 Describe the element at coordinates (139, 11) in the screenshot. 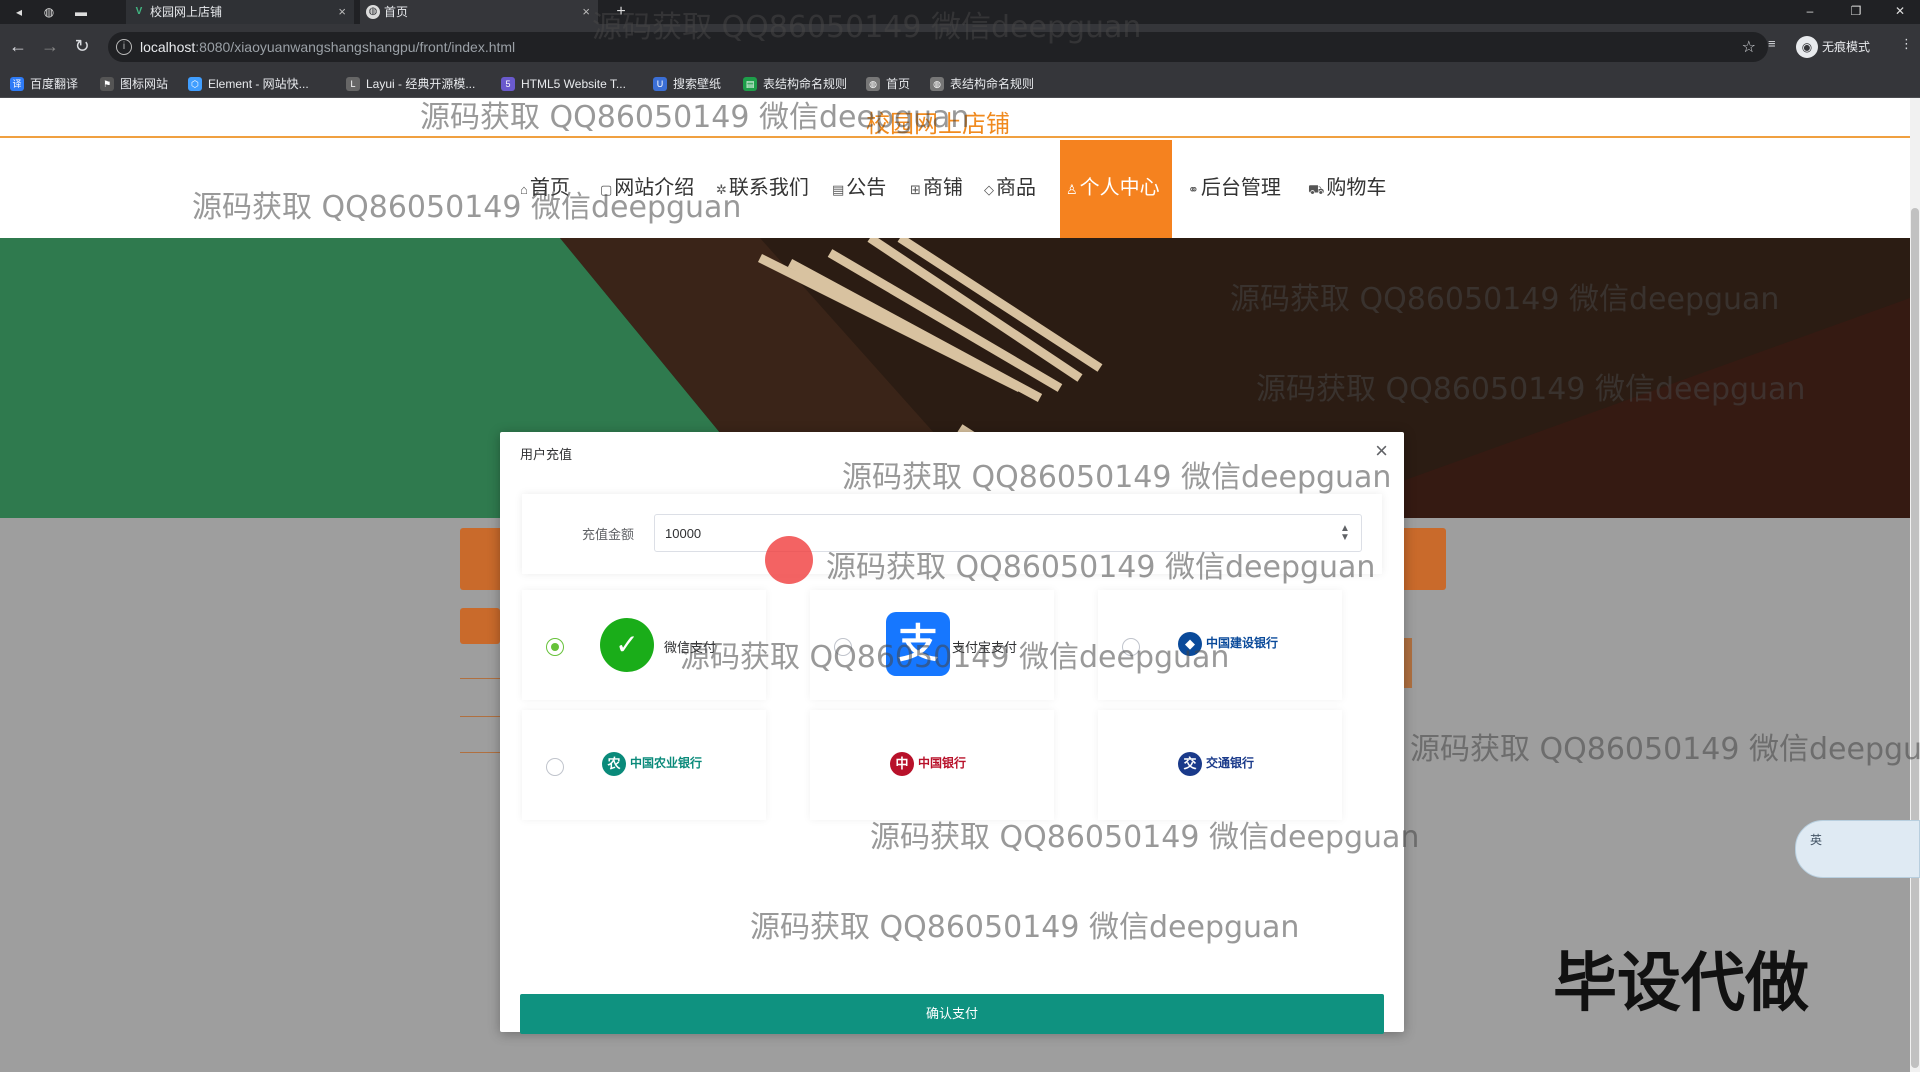

I see `vue-icon: V` at that location.